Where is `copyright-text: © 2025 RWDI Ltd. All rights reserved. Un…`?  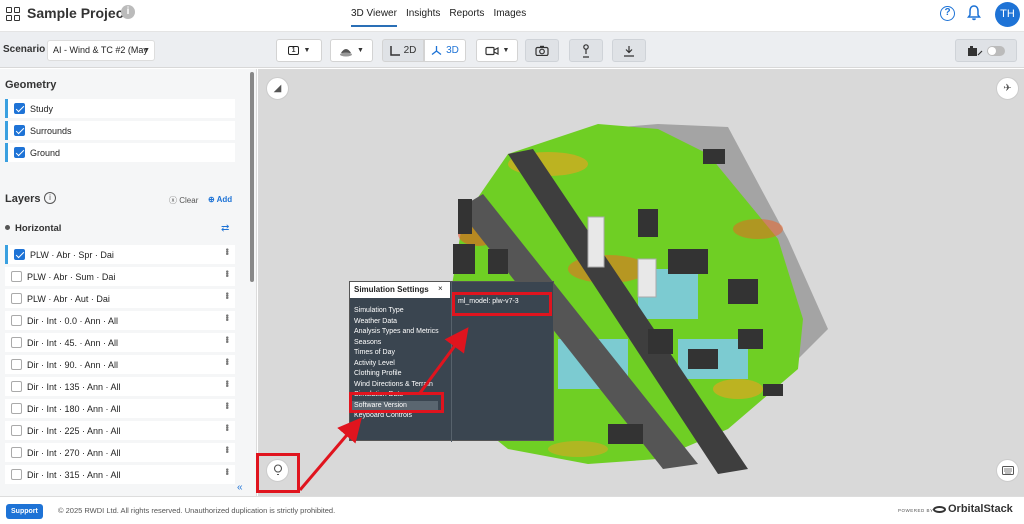 copyright-text: © 2025 RWDI Ltd. All rights reserved. Un… is located at coordinates (197, 510).